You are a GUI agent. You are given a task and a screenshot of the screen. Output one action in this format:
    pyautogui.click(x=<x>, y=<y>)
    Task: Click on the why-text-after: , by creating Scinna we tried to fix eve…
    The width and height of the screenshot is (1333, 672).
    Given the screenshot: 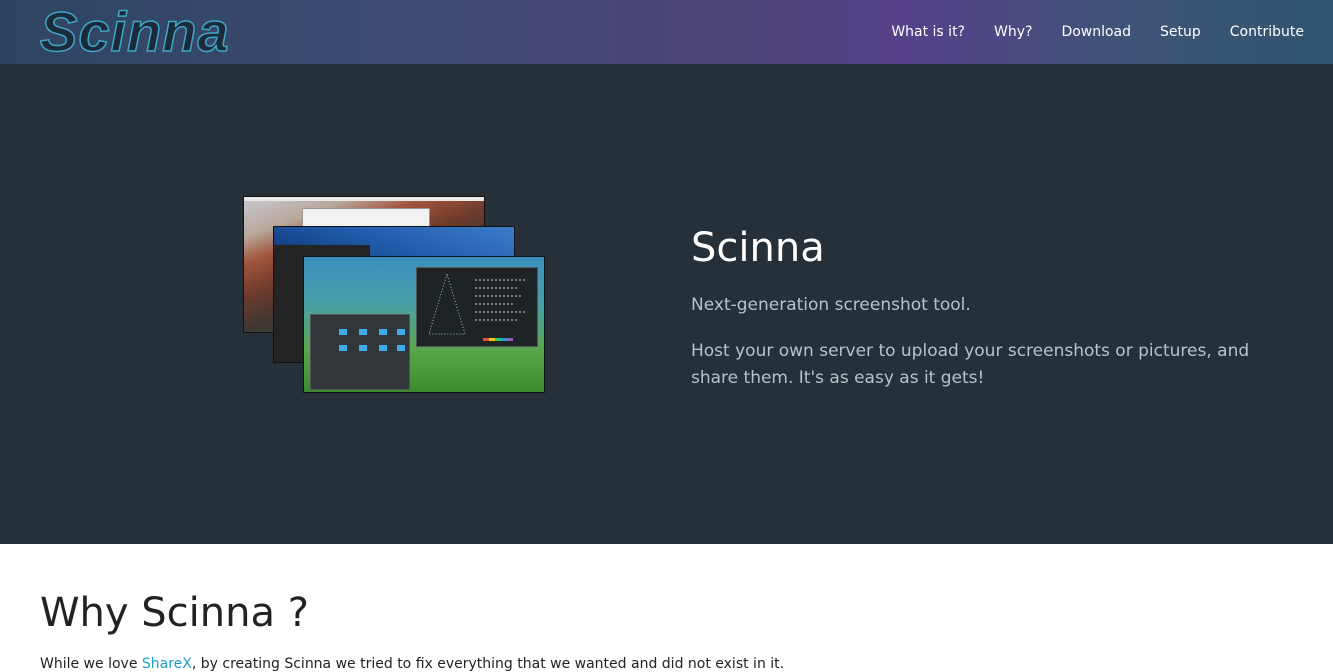 What is the action you would take?
    pyautogui.click(x=488, y=664)
    